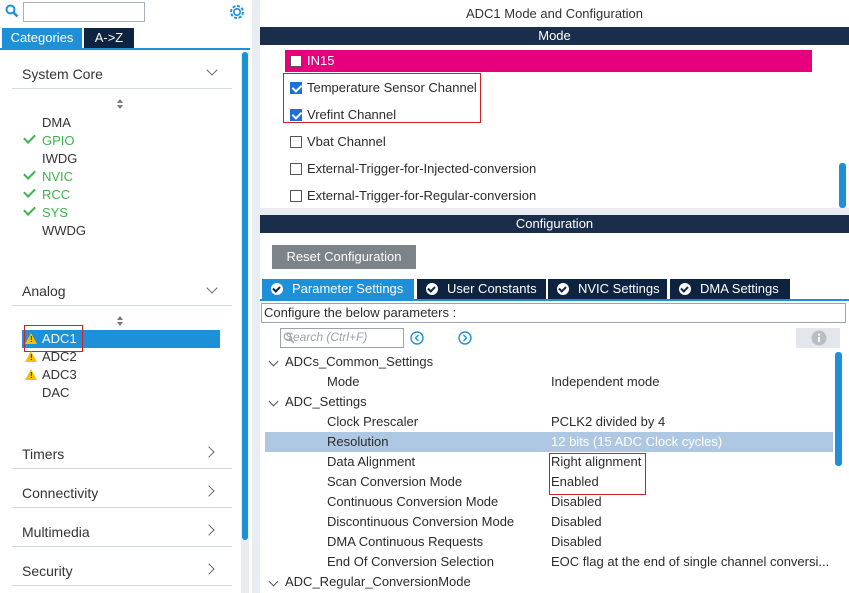 Image resolution: width=849 pixels, height=593 pixels. I want to click on info-icon, so click(819, 338).